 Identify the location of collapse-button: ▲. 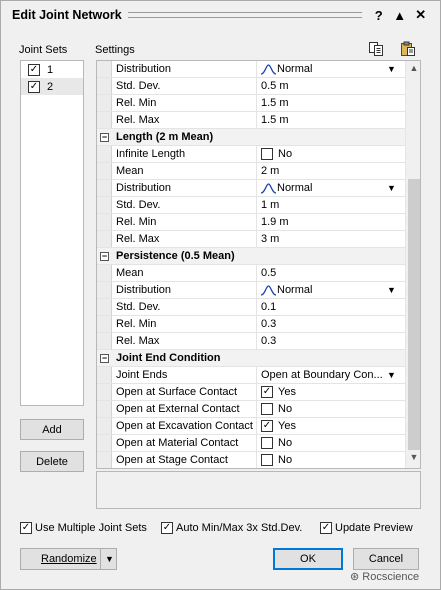
(400, 15).